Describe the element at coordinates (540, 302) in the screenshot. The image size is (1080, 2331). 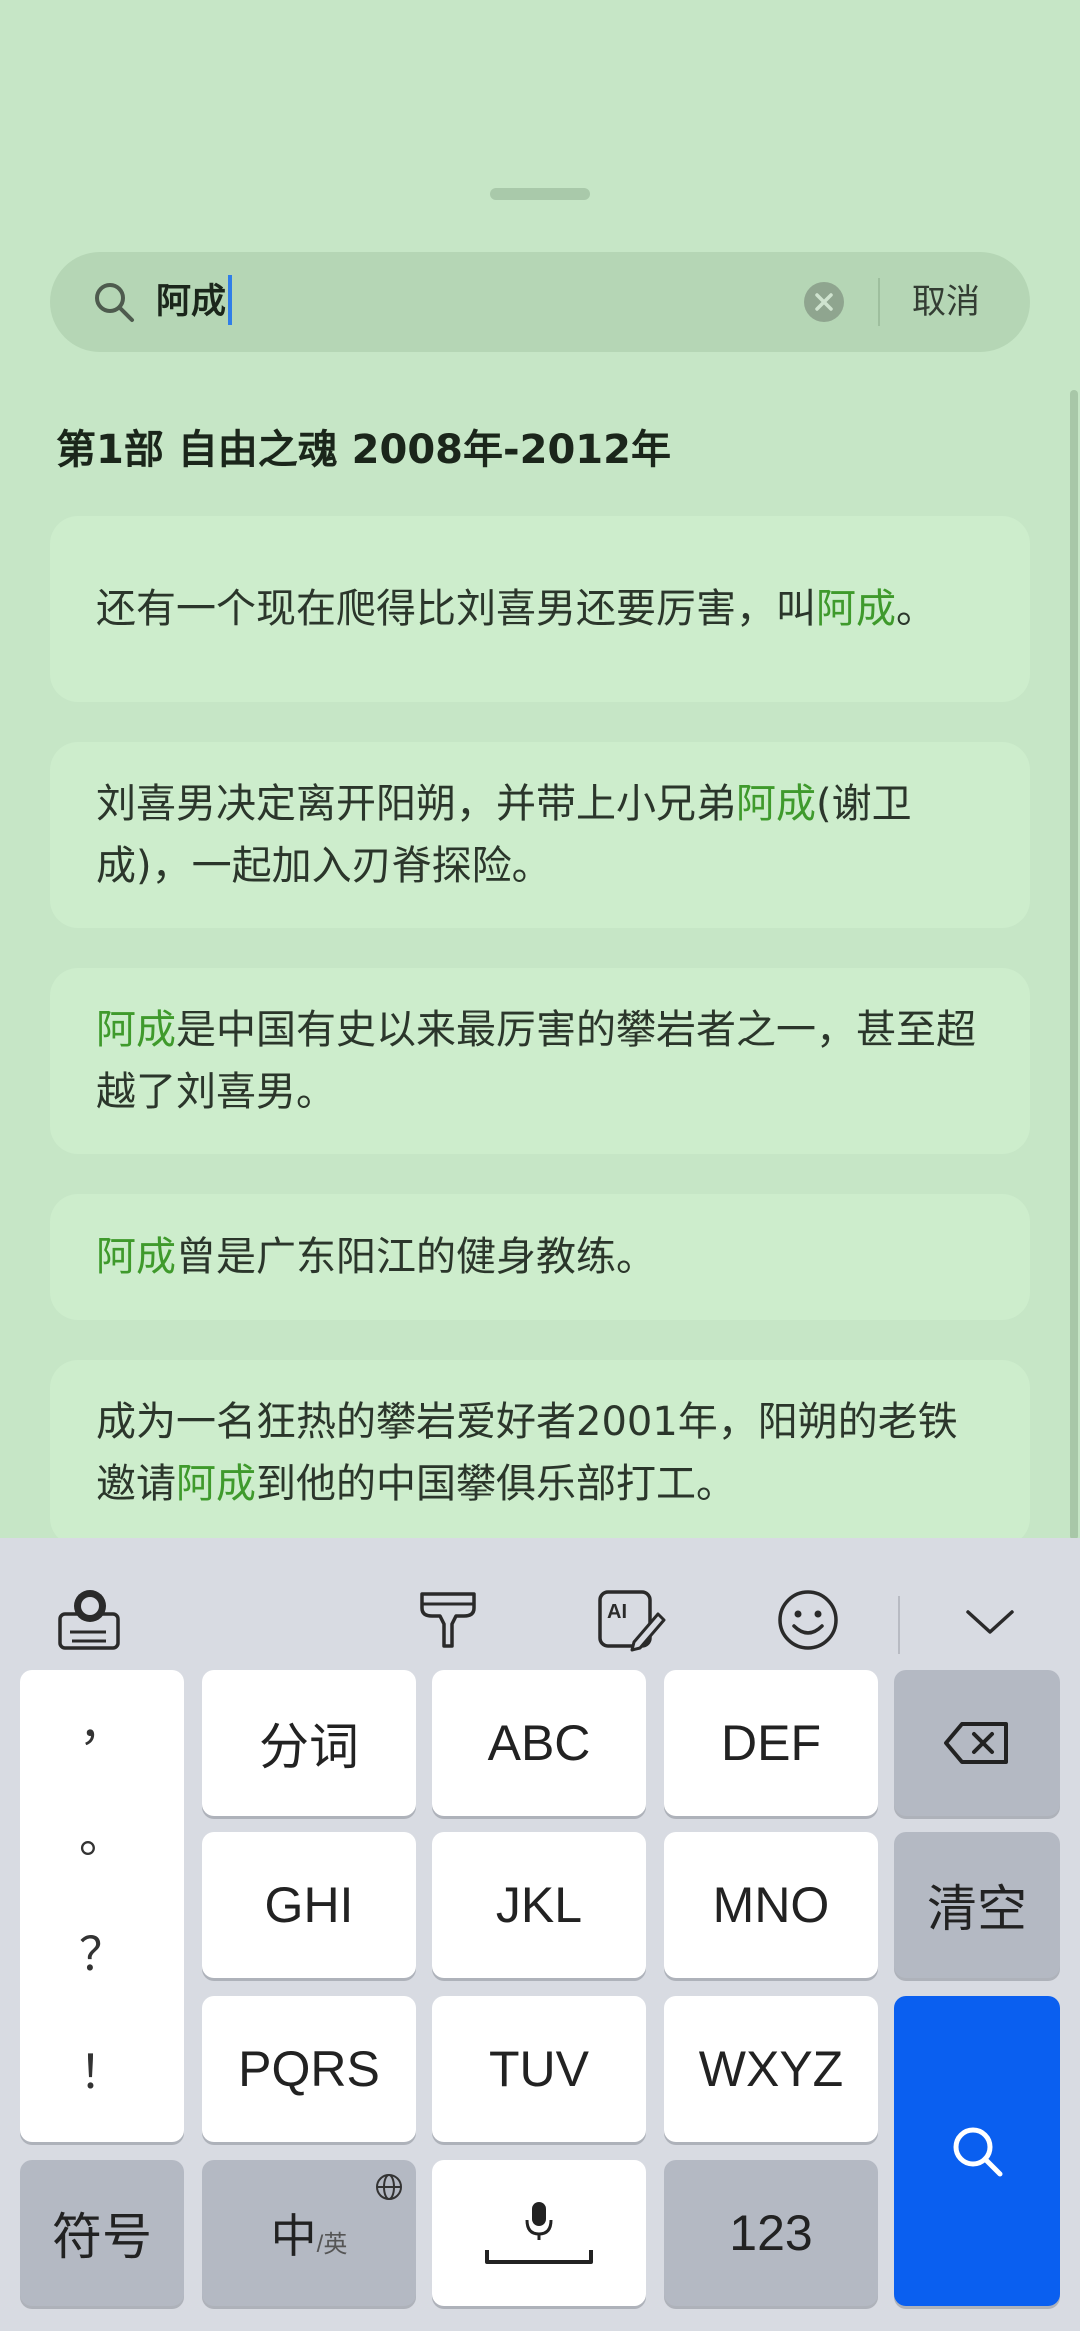
I see `search-bar: 阿成 取消` at that location.